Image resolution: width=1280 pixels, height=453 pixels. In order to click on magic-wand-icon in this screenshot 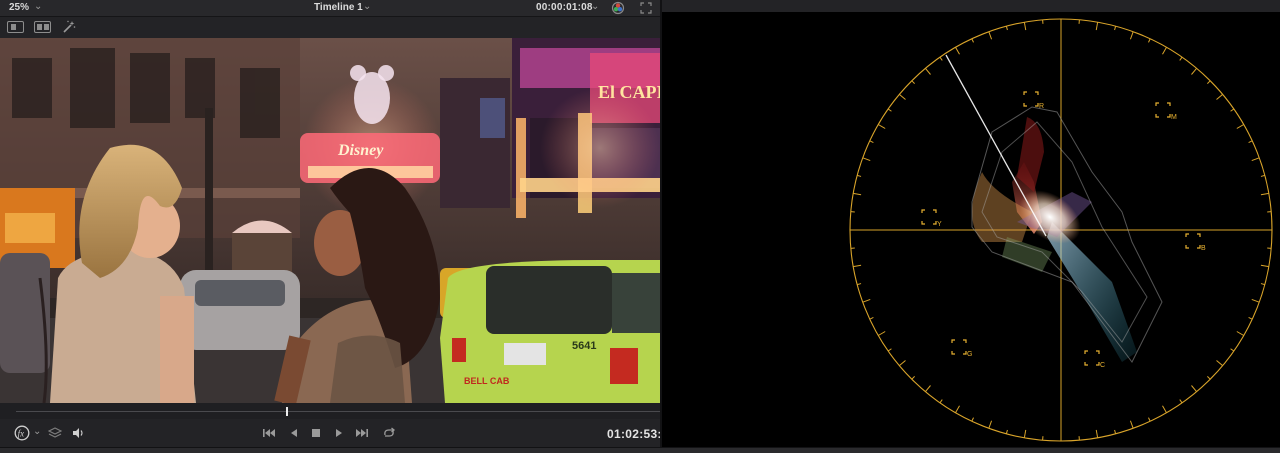, I will do `click(69, 27)`.